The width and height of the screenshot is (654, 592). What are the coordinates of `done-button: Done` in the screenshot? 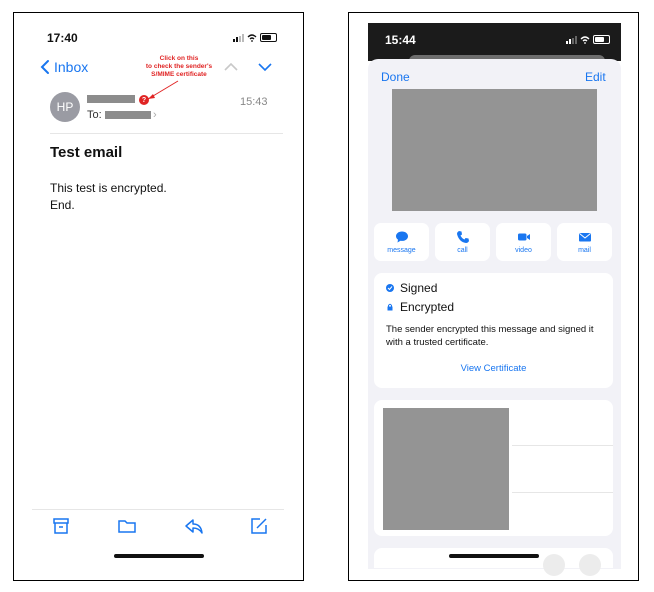 It's located at (395, 77).